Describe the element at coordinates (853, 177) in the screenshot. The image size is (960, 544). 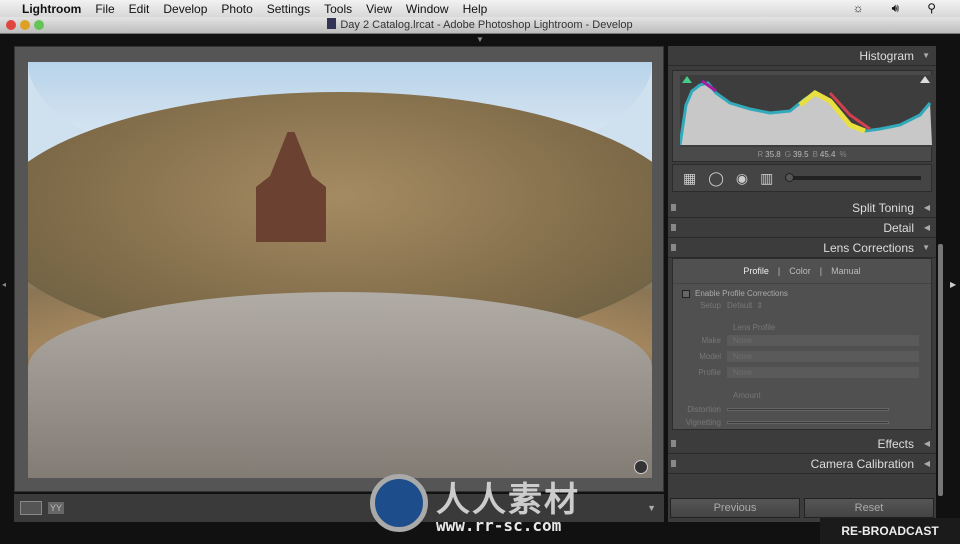
I see `adjustment-brush-slider` at that location.